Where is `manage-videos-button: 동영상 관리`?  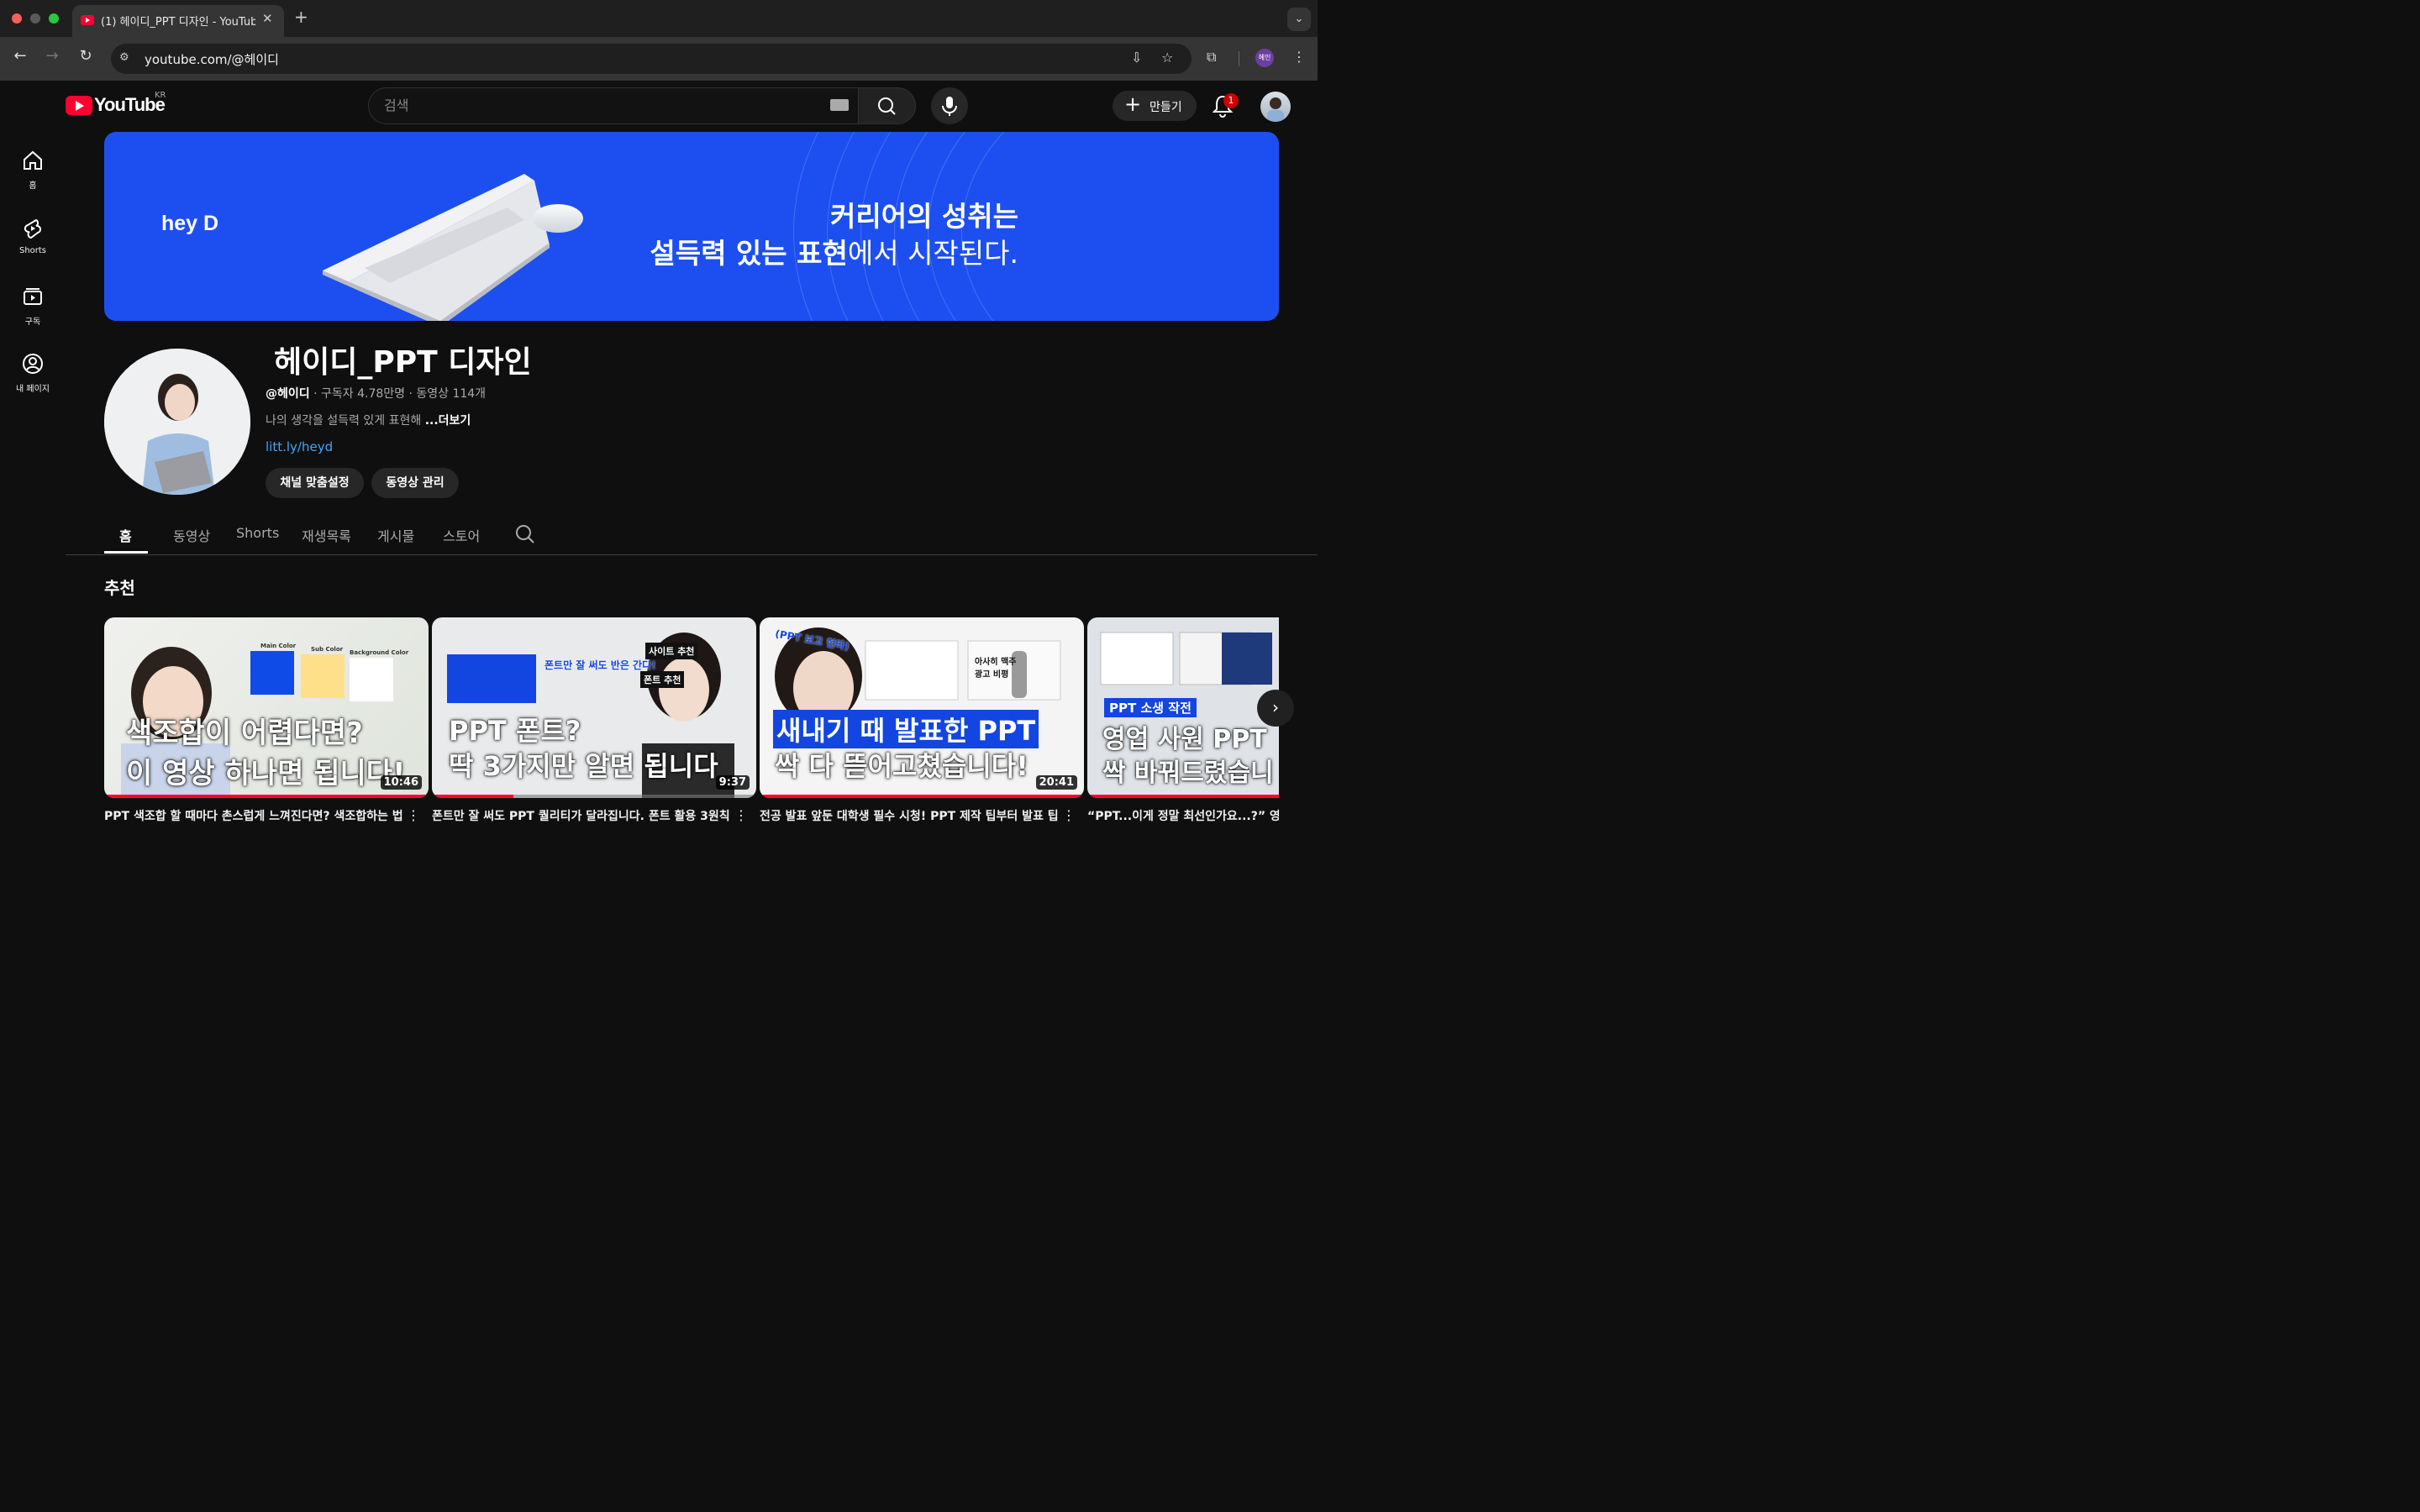
manage-videos-button: 동영상 관리 is located at coordinates (415, 483).